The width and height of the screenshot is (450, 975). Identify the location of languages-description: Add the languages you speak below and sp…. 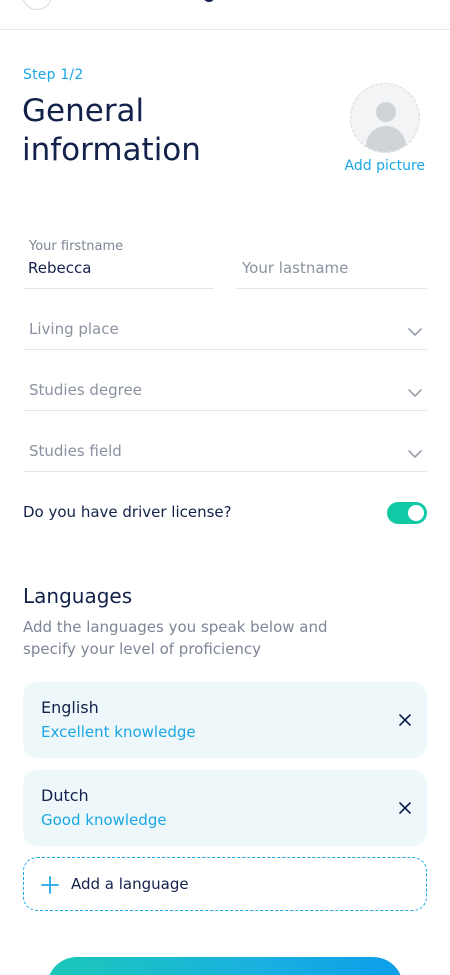
(175, 638).